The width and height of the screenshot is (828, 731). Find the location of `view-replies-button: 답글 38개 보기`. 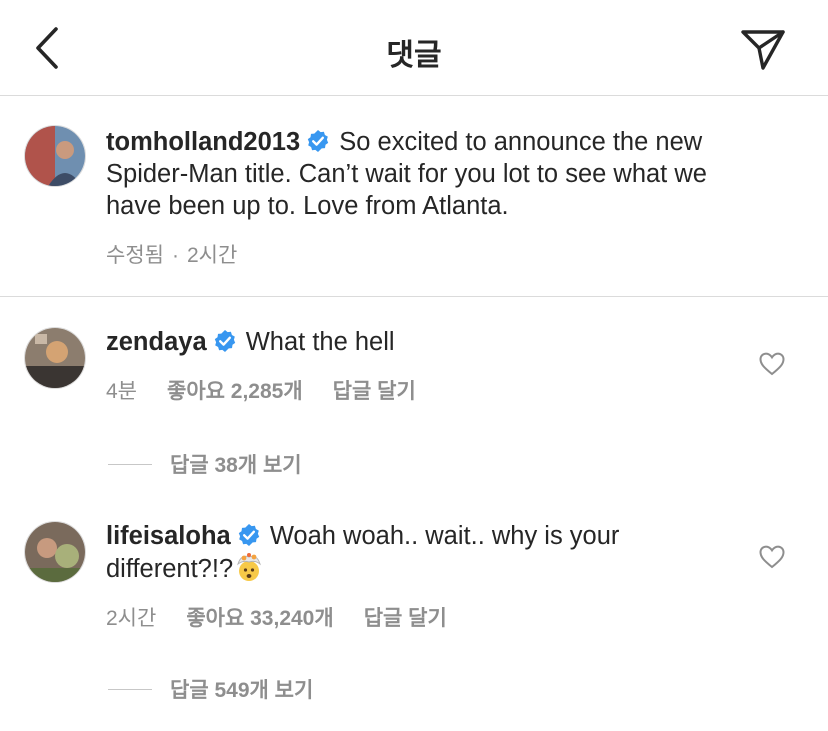

view-replies-button: 답글 38개 보기 is located at coordinates (205, 464).